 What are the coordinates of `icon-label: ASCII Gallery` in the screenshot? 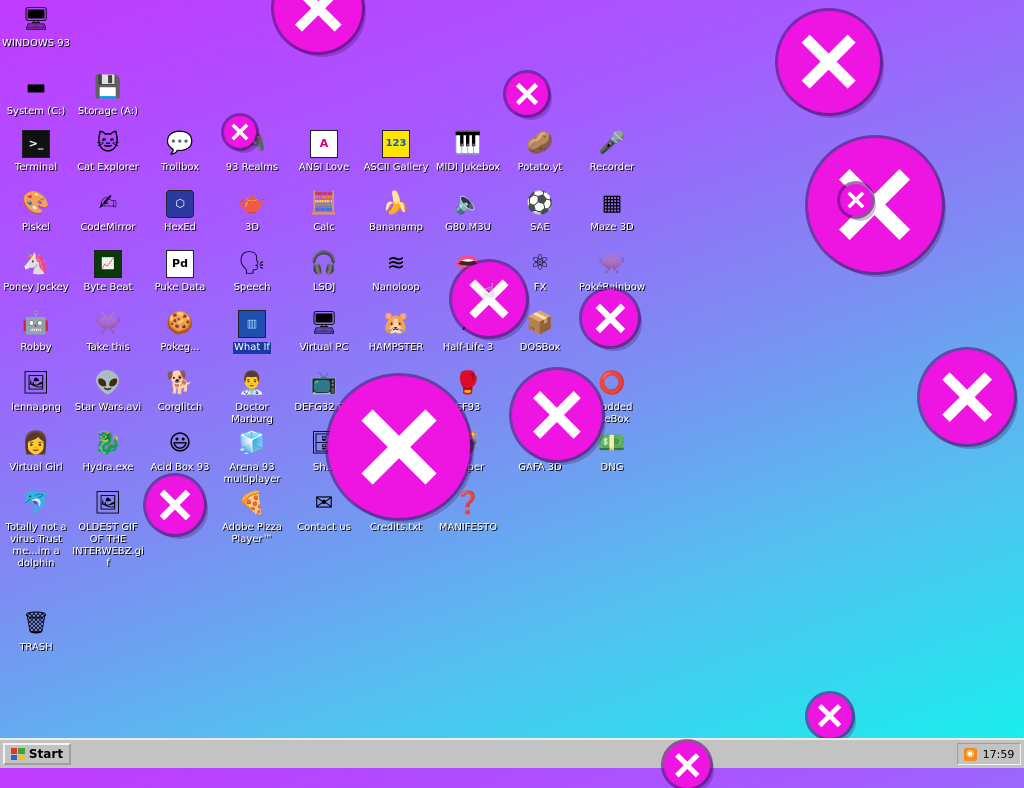 It's located at (396, 167).